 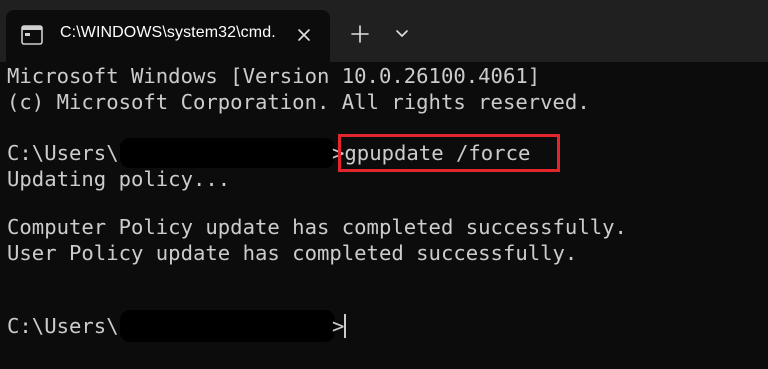 What do you see at coordinates (304, 35) in the screenshot?
I see `close-icon` at bounding box center [304, 35].